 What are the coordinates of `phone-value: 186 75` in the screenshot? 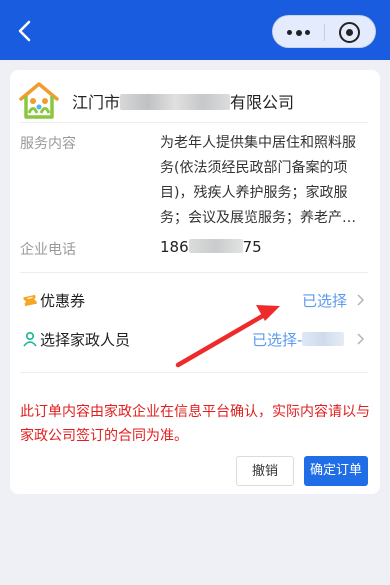 It's located at (211, 247).